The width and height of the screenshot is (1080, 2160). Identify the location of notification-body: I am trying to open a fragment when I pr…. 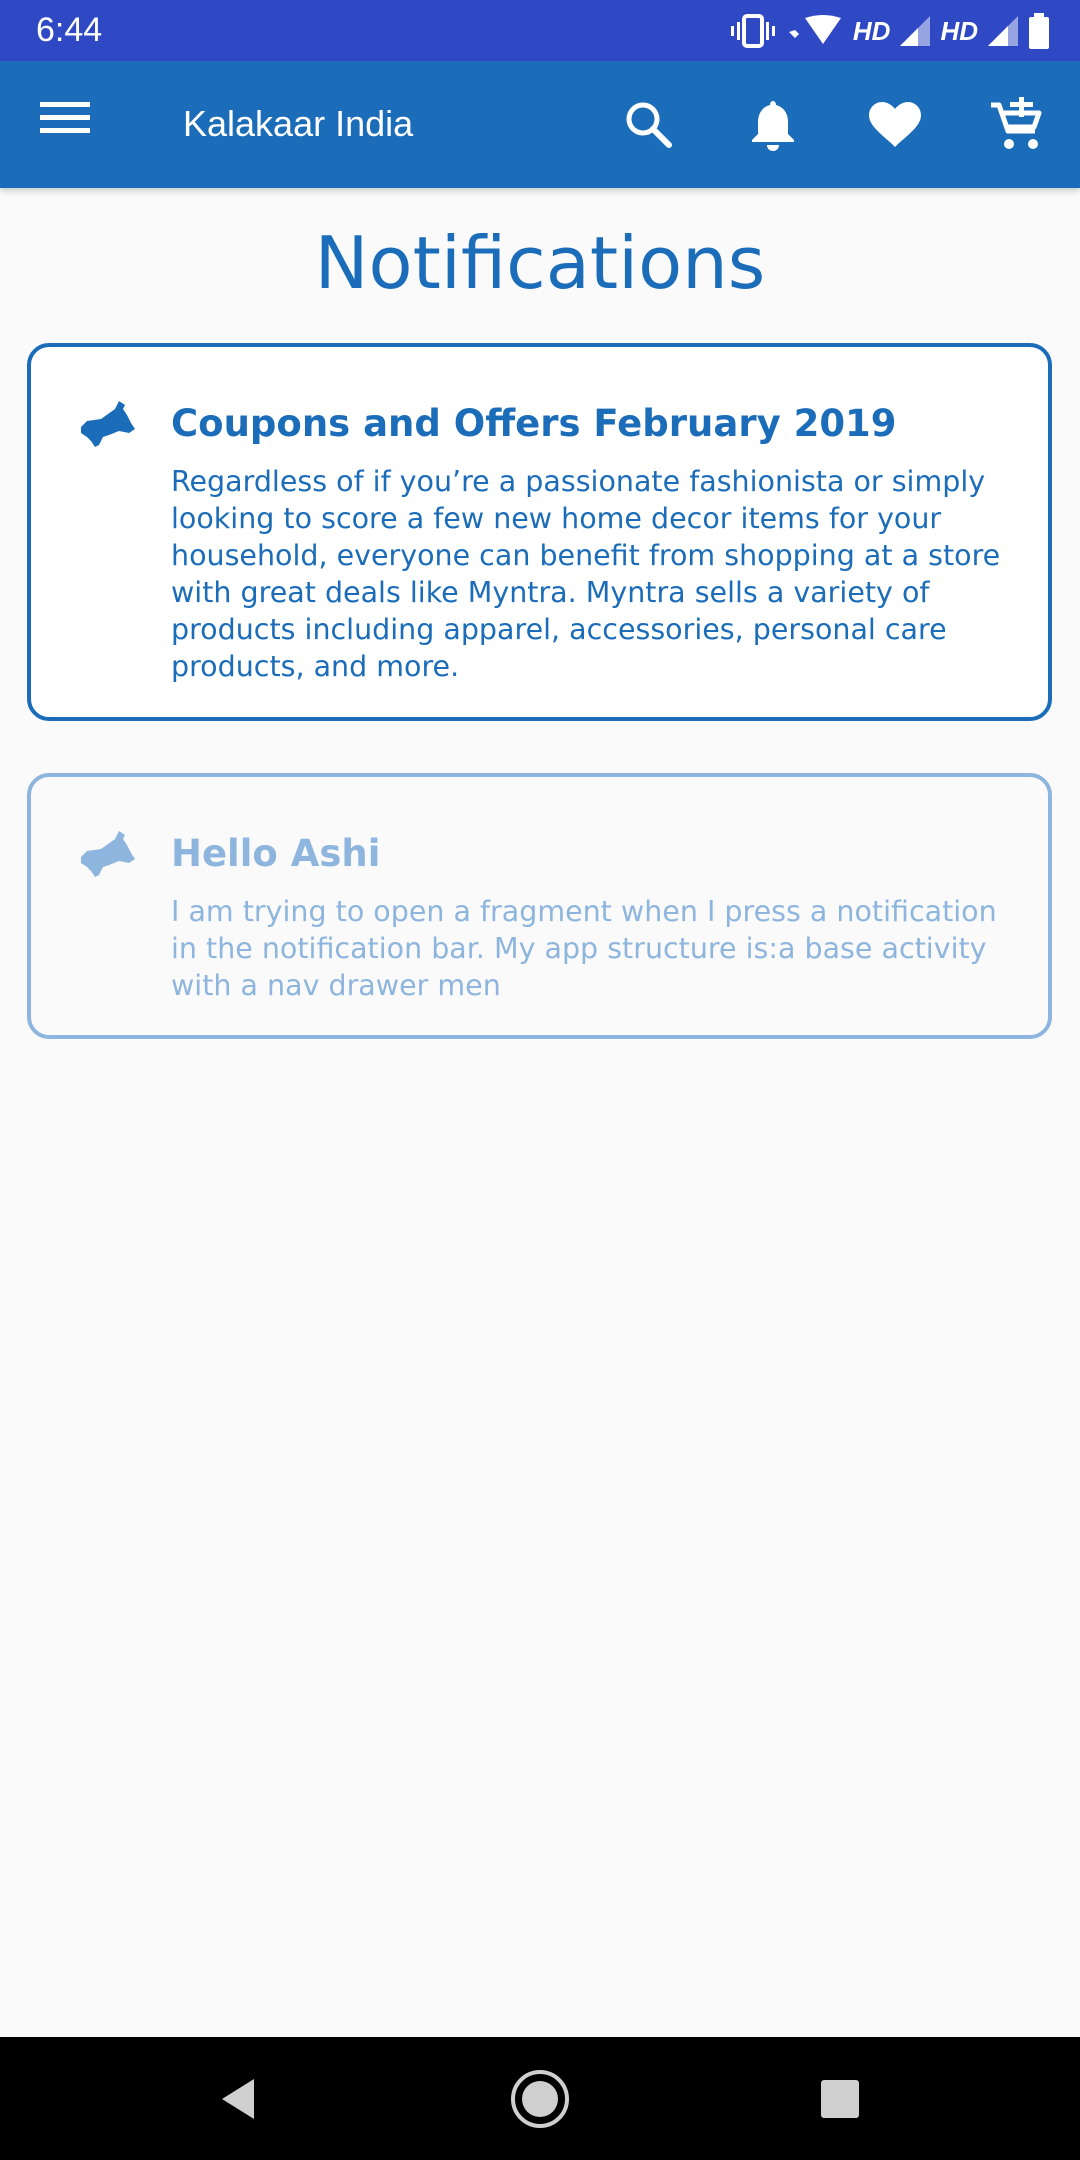
(584, 948).